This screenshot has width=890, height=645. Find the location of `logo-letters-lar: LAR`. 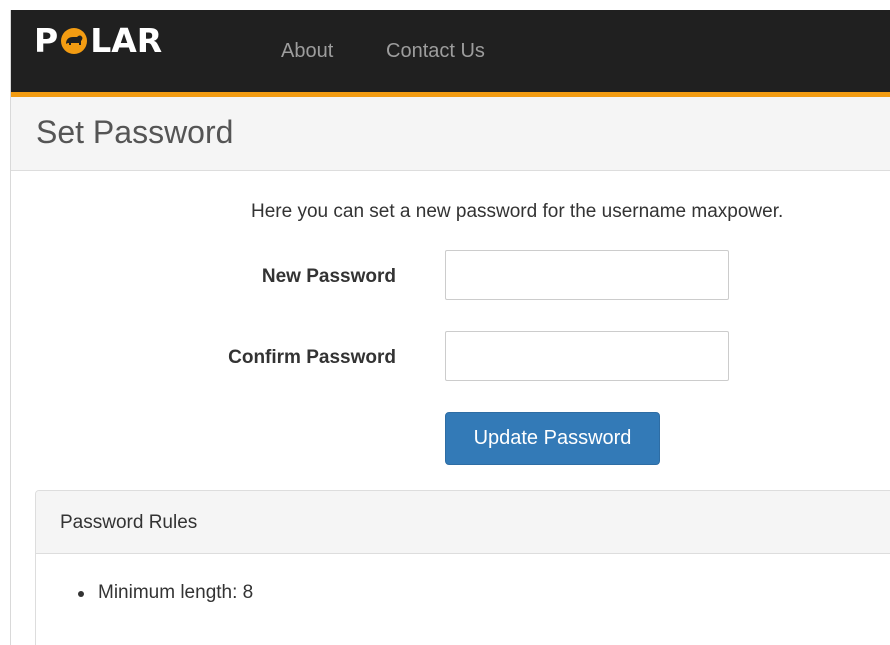

logo-letters-lar: LAR is located at coordinates (126, 40).